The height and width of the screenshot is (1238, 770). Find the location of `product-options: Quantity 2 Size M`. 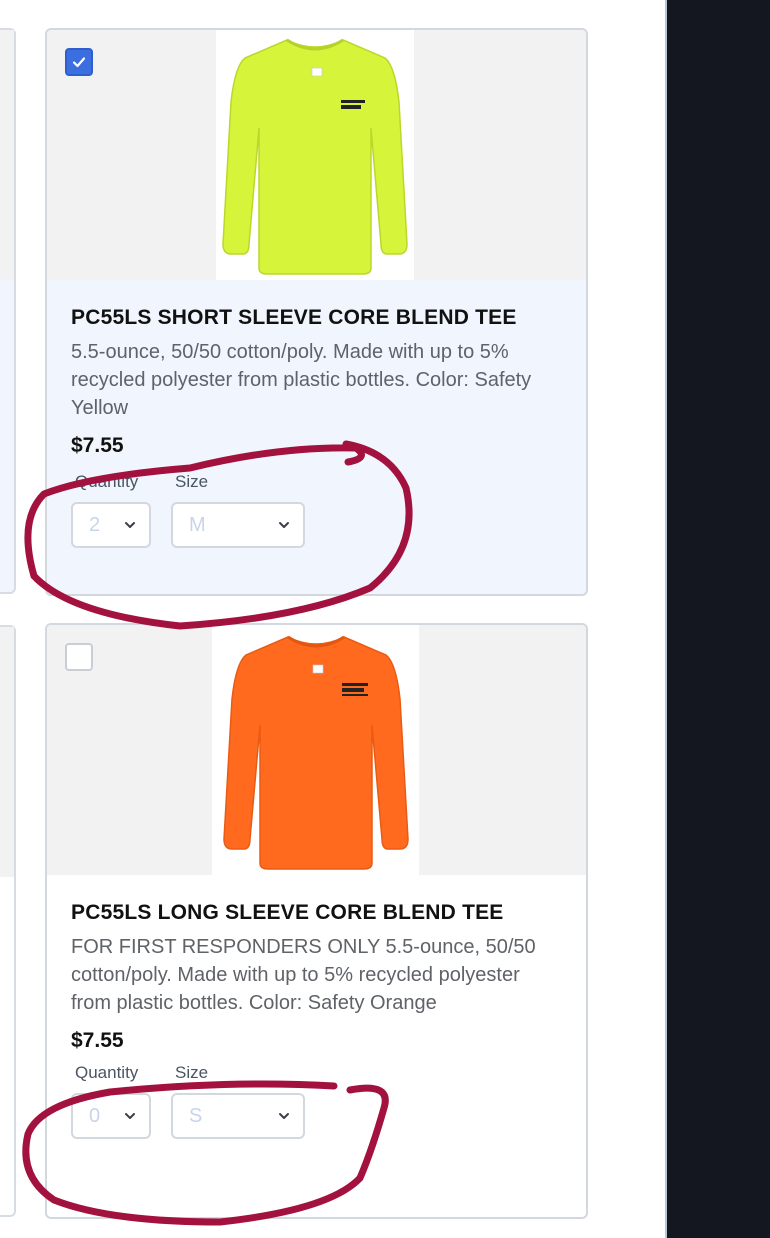

product-options: Quantity 2 Size M is located at coordinates (316, 510).